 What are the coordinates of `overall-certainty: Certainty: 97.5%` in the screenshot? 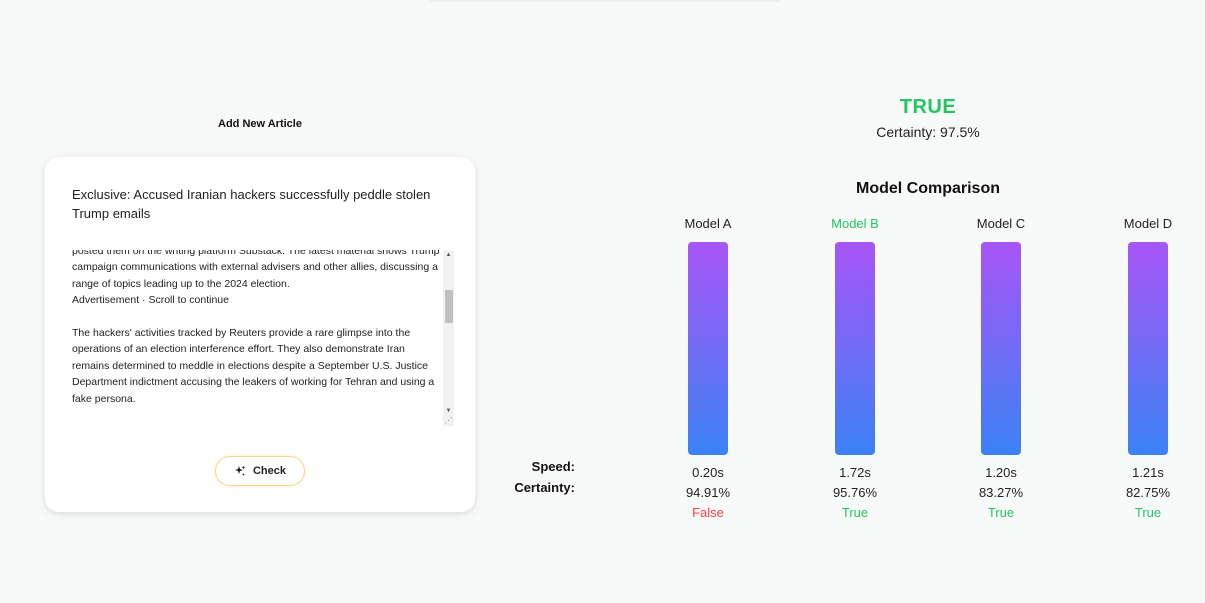 It's located at (928, 132).